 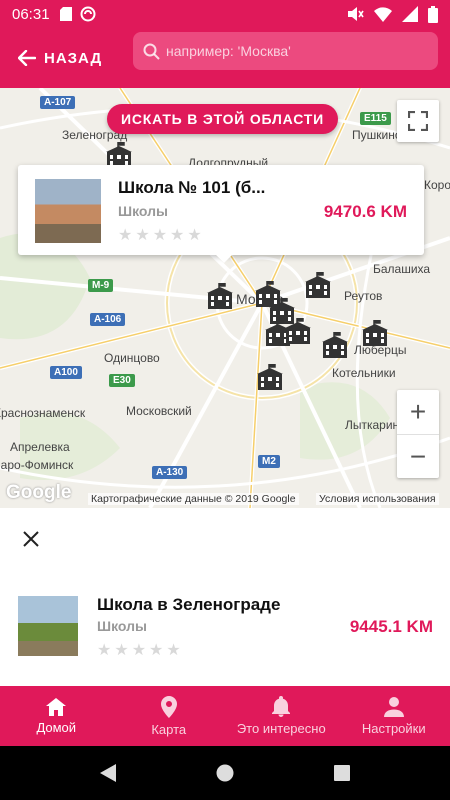 I want to click on recents-square-icon, so click(x=342, y=773).